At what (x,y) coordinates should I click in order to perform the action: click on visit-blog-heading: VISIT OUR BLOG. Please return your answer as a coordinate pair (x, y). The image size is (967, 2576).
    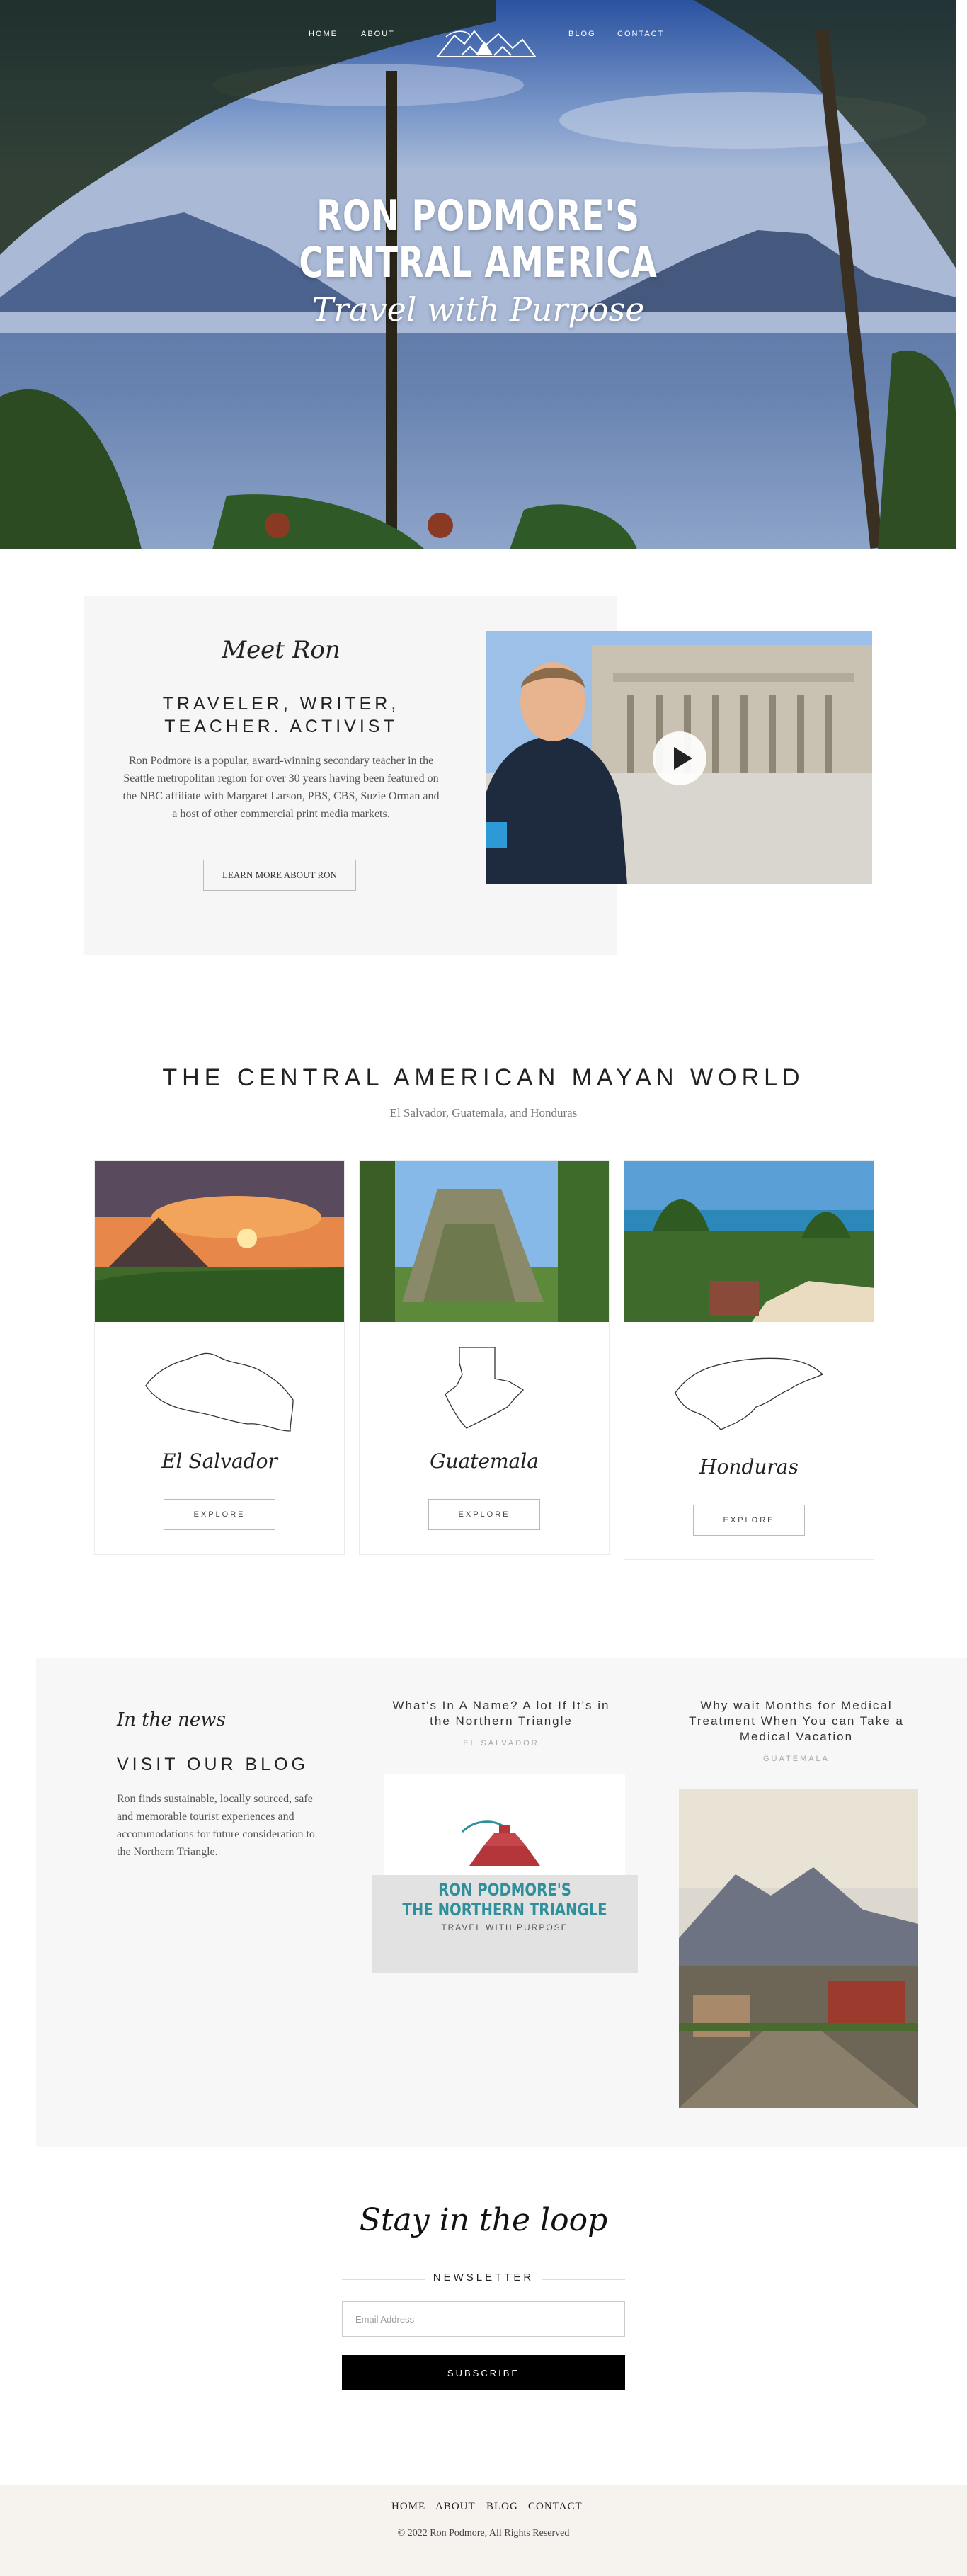
    Looking at the image, I should click on (213, 1764).